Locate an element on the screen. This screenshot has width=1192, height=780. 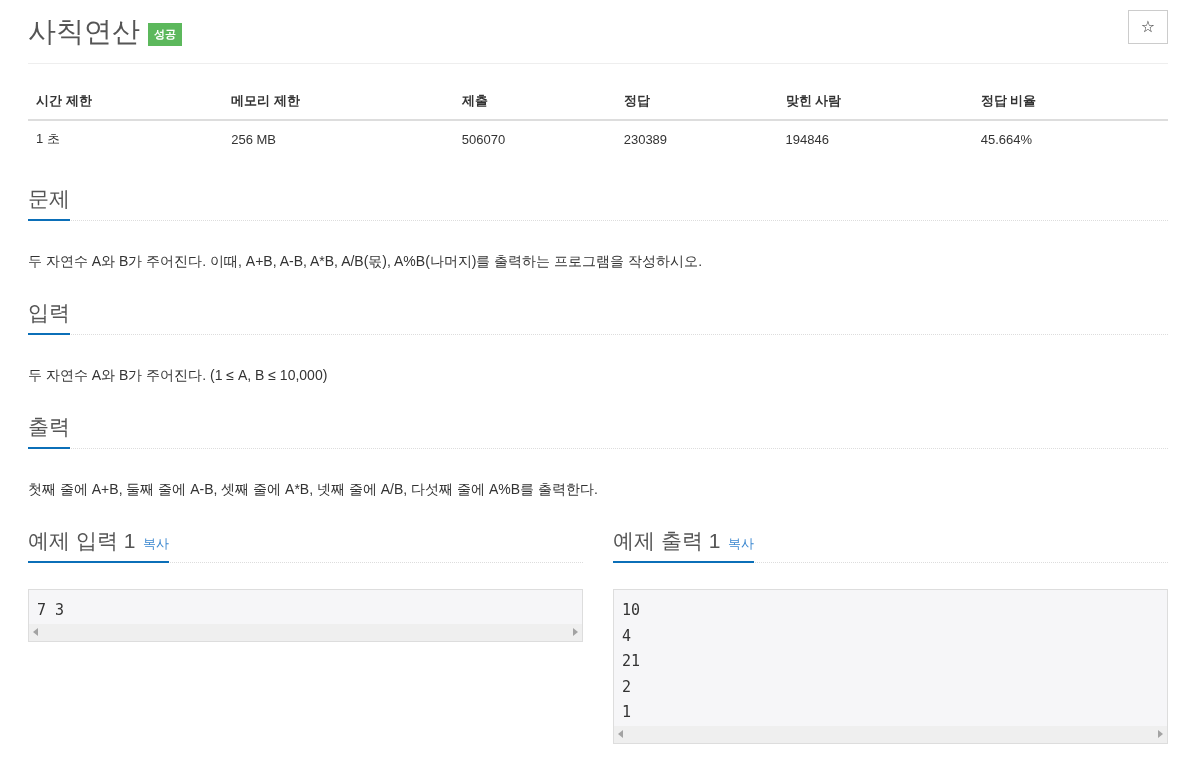
column-header: 맞힌 사람 is located at coordinates (875, 101).